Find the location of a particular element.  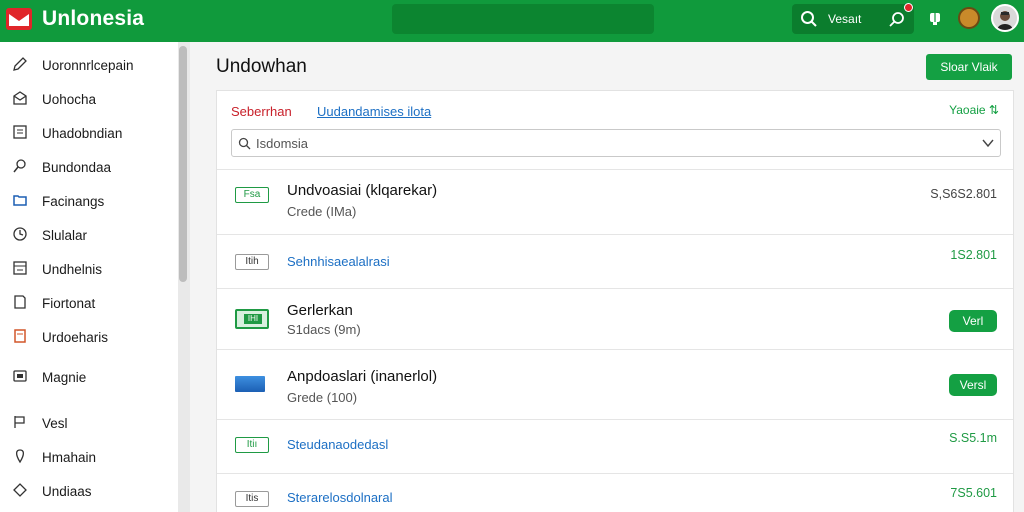

user-avatar-icon is located at coordinates (1005, 18).